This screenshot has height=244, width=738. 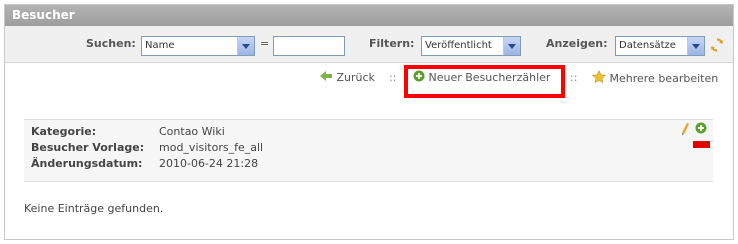 I want to click on edit-multiple-link: Mehrere bearbeiten, so click(x=655, y=78).